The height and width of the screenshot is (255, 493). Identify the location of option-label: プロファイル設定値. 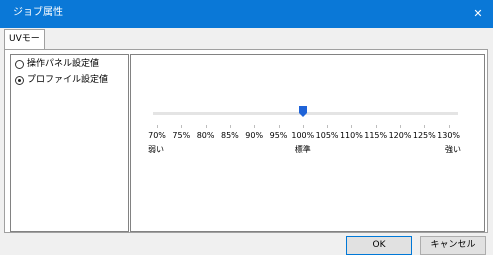
(68, 80).